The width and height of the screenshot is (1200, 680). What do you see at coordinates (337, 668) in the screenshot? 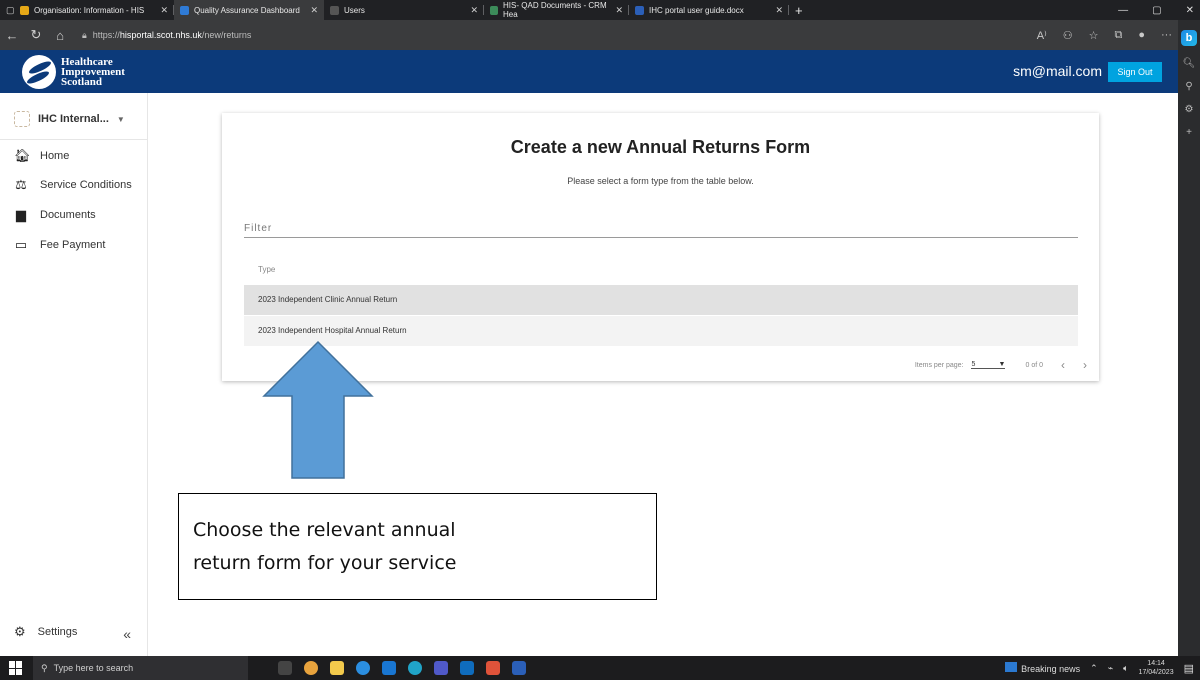
I see `file-explorer-icon` at bounding box center [337, 668].